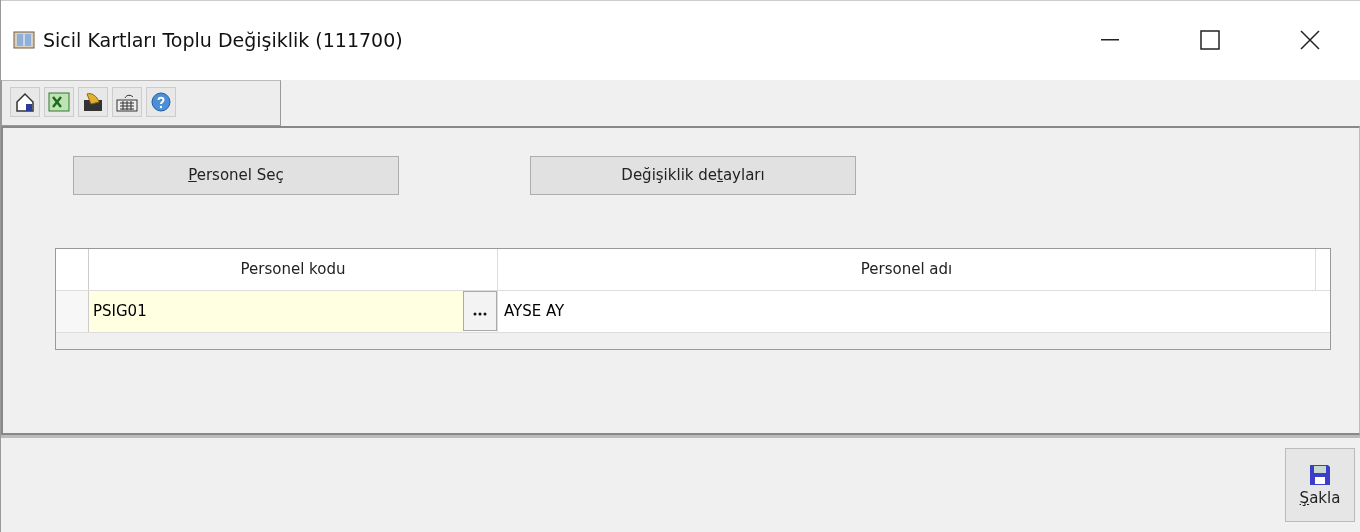  I want to click on spreadsheet-icon, so click(59, 101).